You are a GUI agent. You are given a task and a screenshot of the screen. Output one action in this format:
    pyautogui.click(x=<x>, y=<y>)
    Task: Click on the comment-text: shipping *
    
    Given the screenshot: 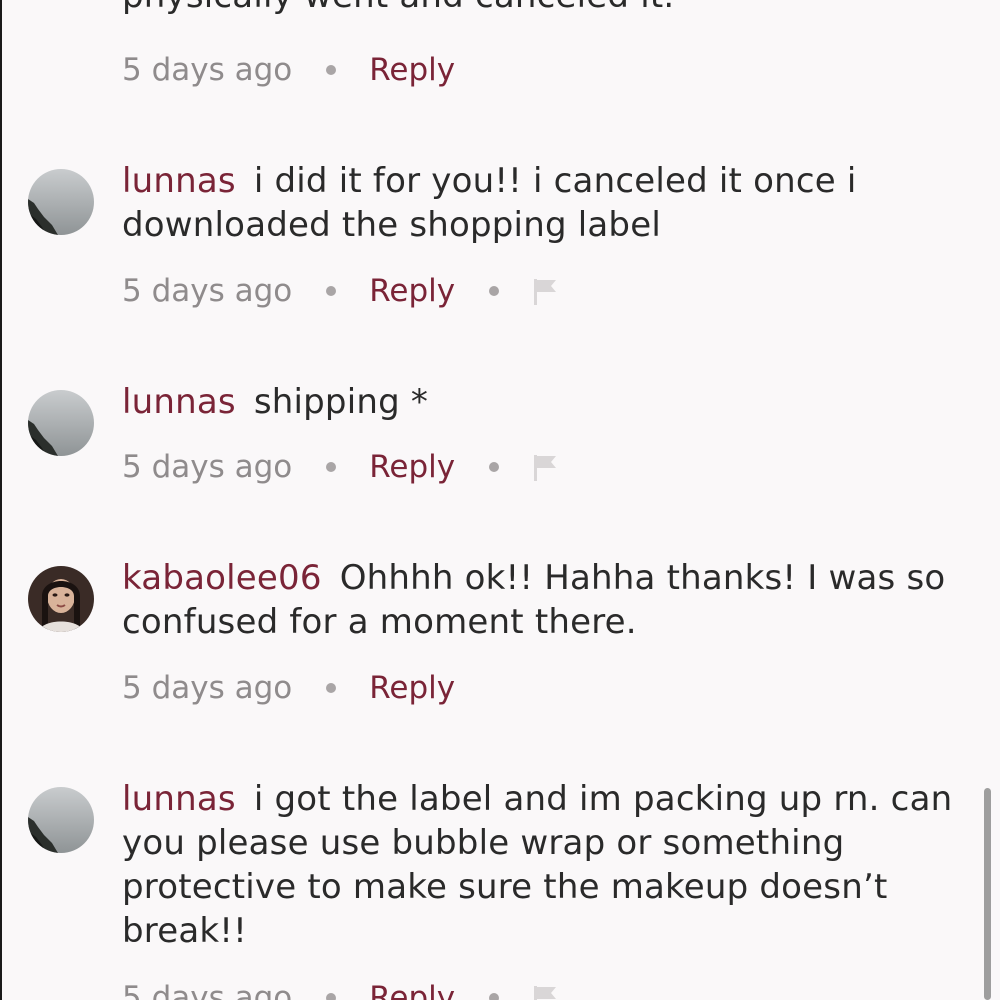 What is the action you would take?
    pyautogui.click(x=341, y=402)
    